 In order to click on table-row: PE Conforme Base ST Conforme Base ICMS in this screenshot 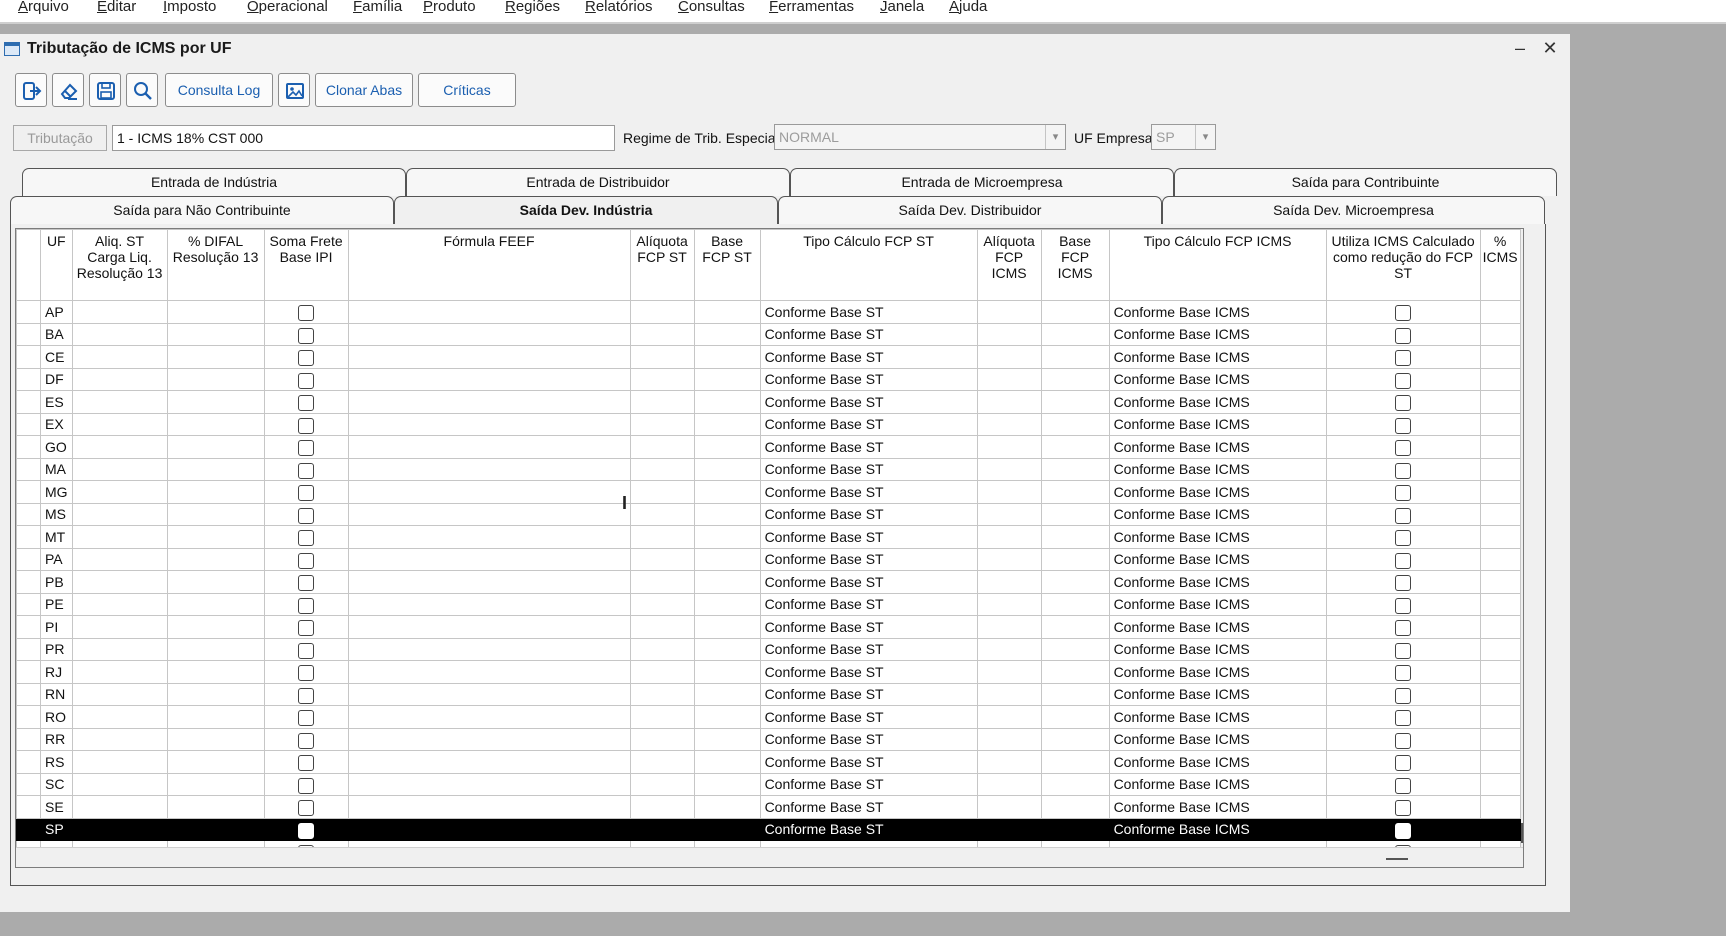, I will do `click(768, 604)`.